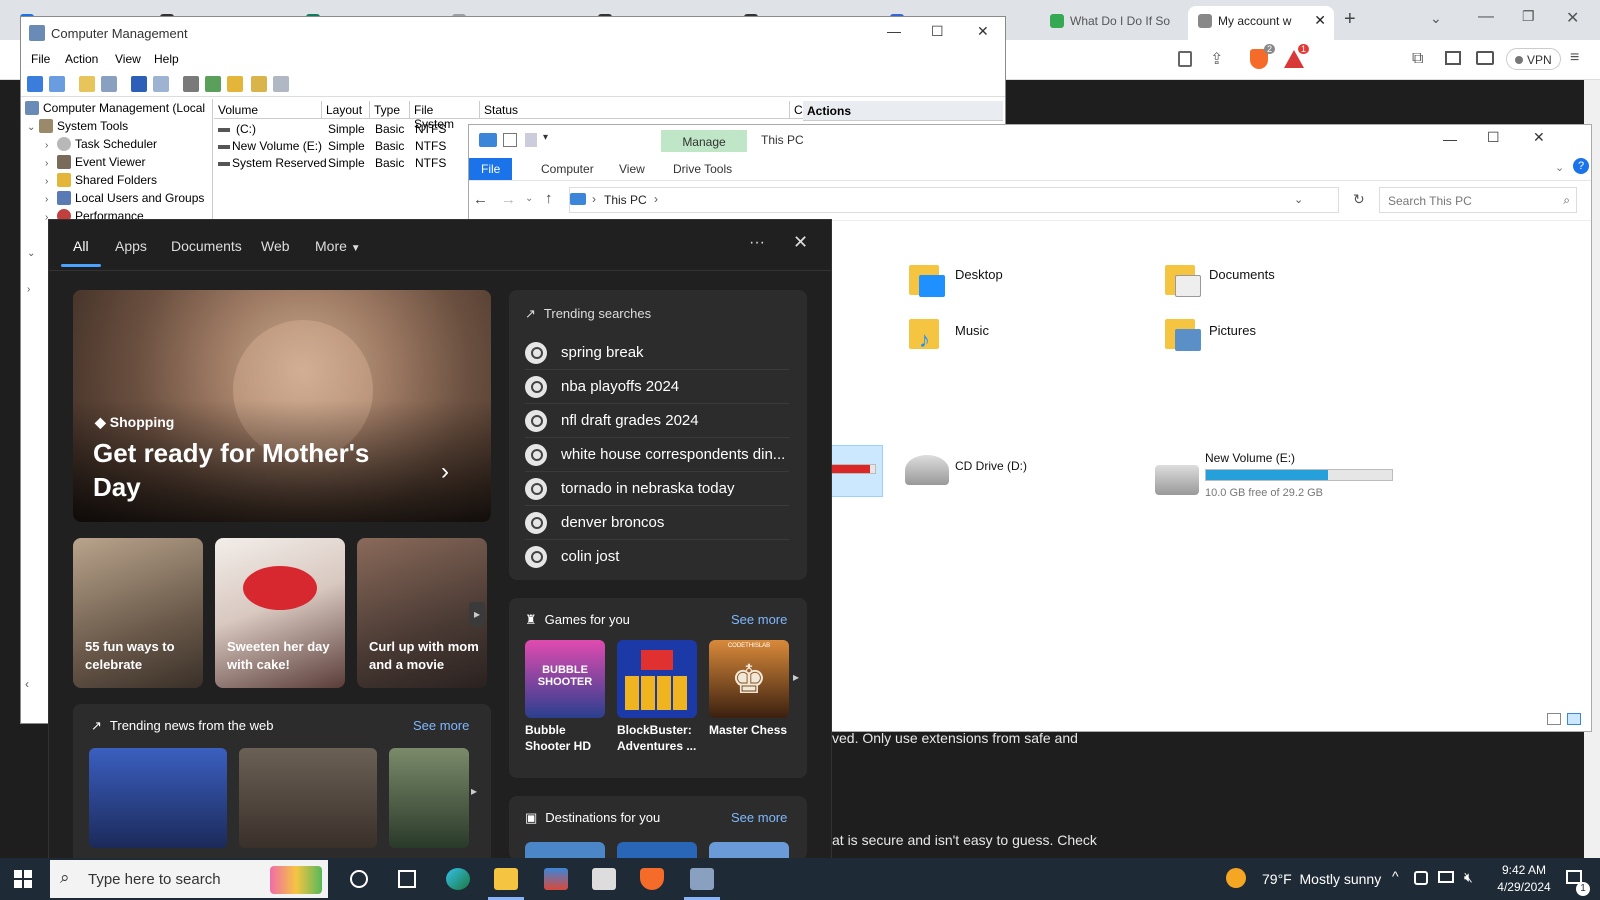 The width and height of the screenshot is (1600, 900). What do you see at coordinates (124, 200) in the screenshot?
I see `tree-item-local-users: › Local Users and Groups` at bounding box center [124, 200].